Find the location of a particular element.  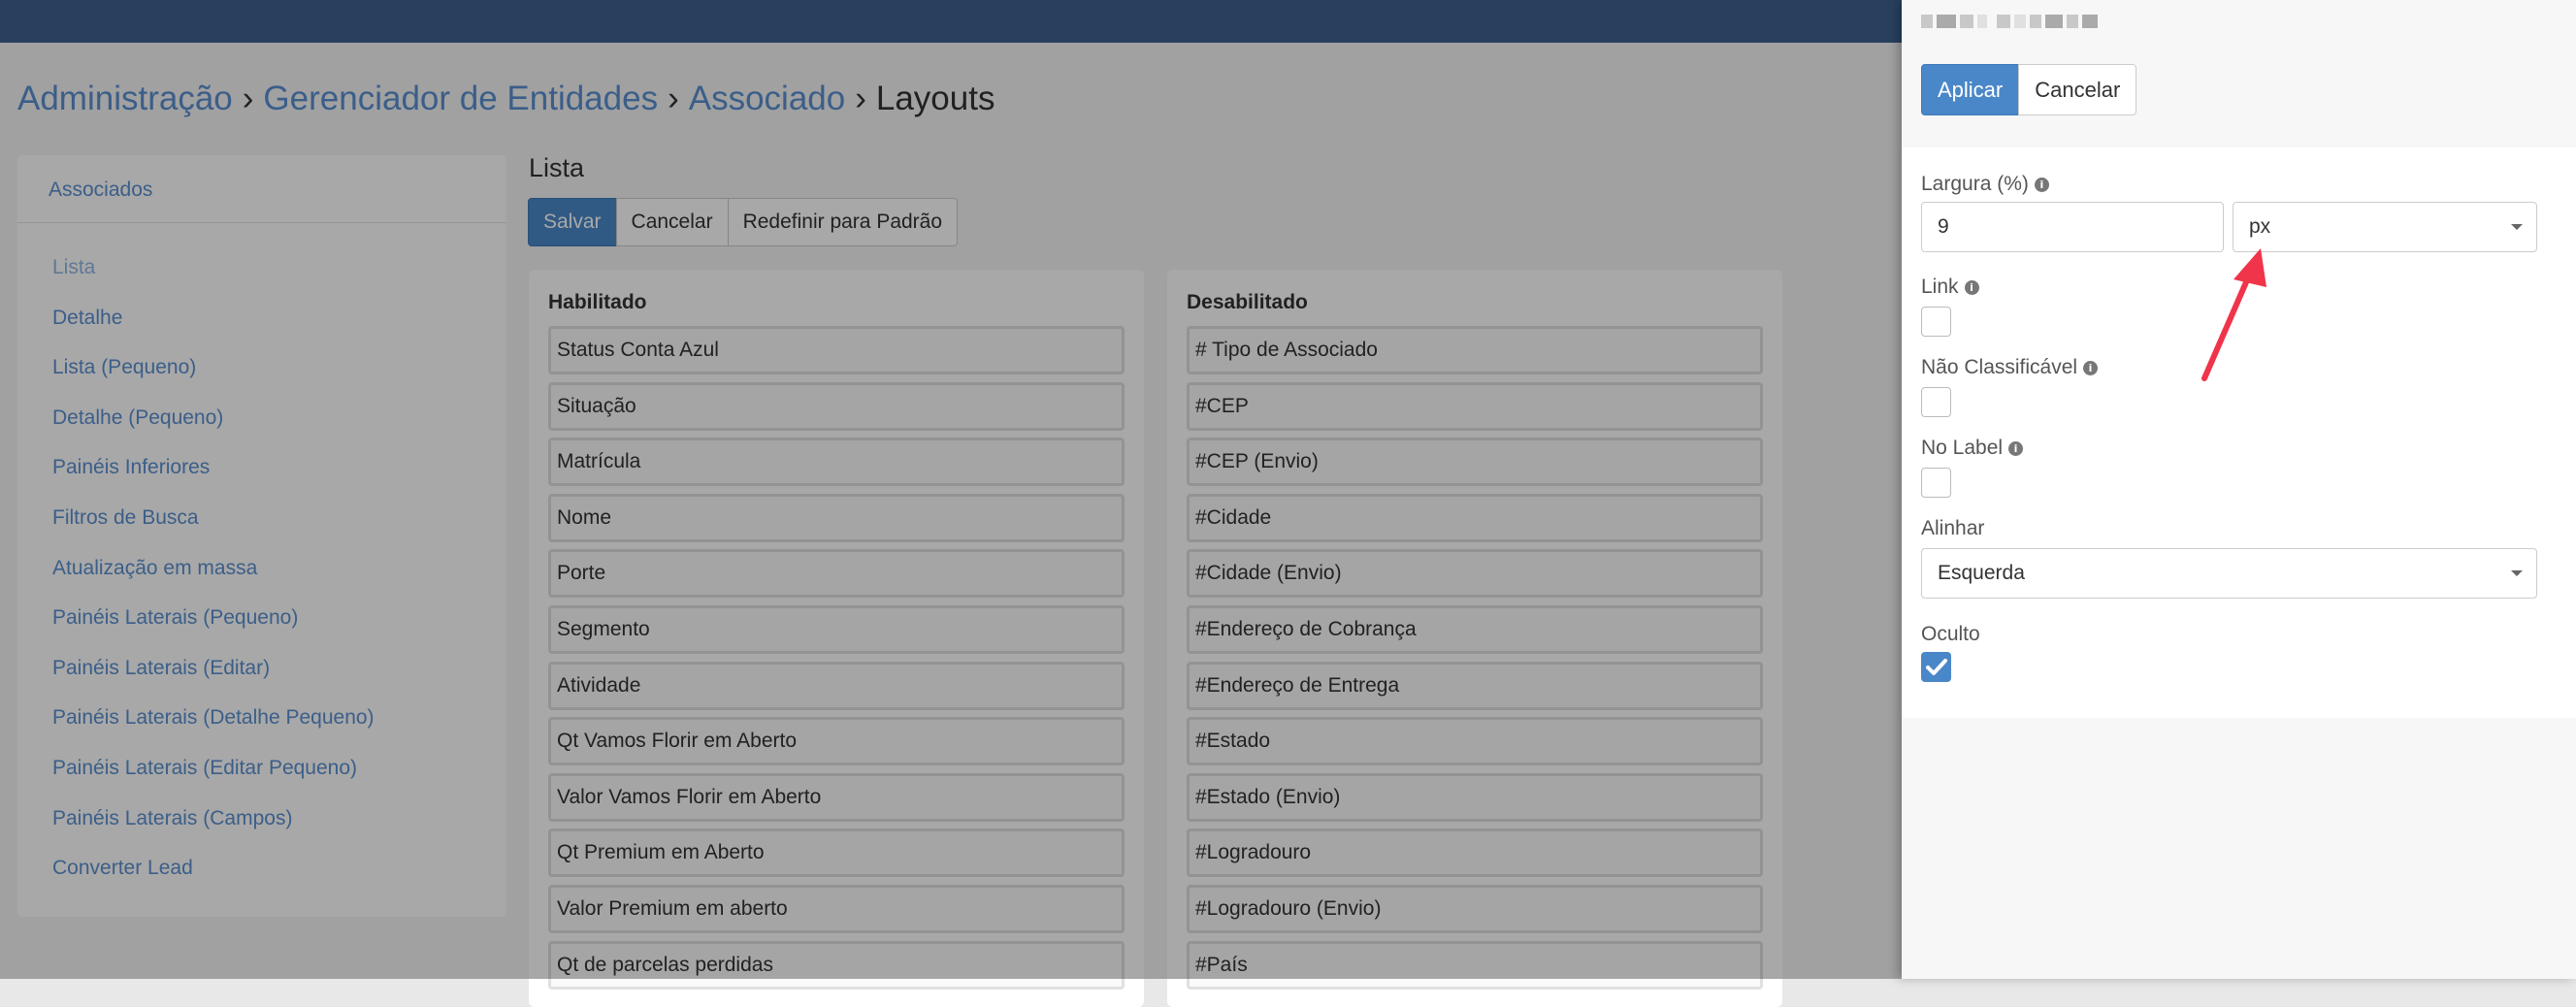

not-sortable-label-text: Não Classificável is located at coordinates (1999, 367).